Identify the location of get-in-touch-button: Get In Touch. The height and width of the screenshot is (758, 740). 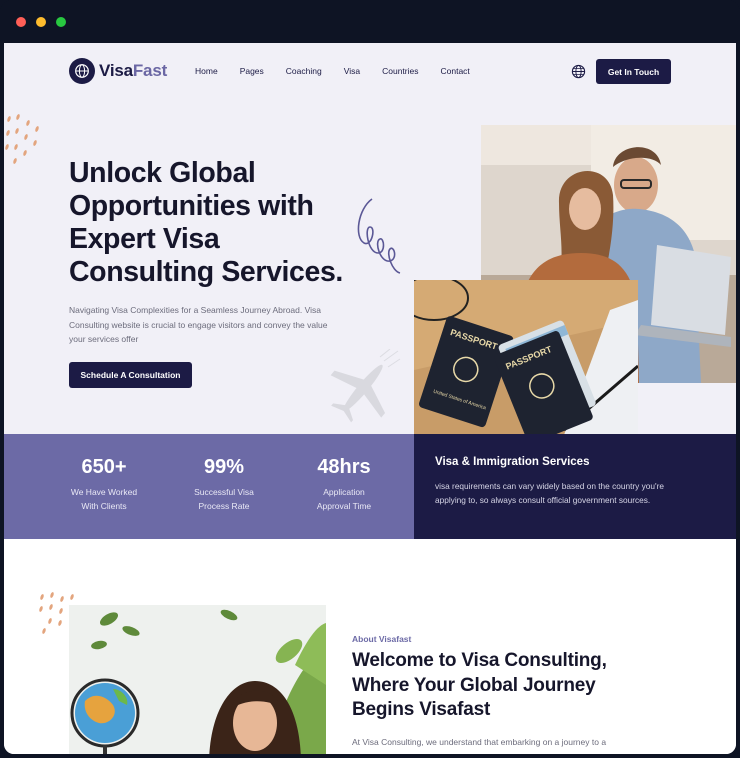
(633, 71).